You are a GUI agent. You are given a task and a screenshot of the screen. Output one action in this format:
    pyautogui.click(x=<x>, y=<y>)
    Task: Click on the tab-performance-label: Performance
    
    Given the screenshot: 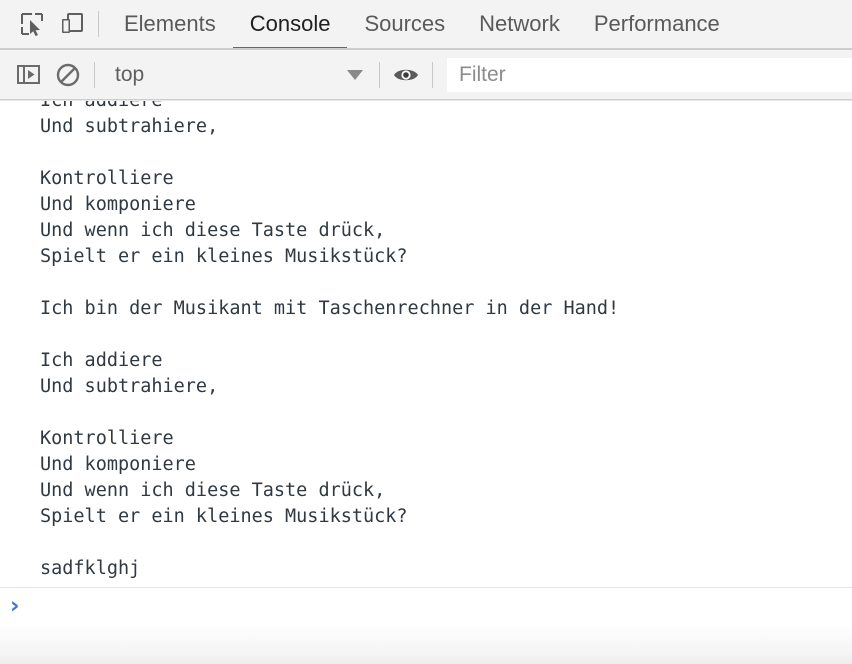 What is the action you would take?
    pyautogui.click(x=656, y=23)
    